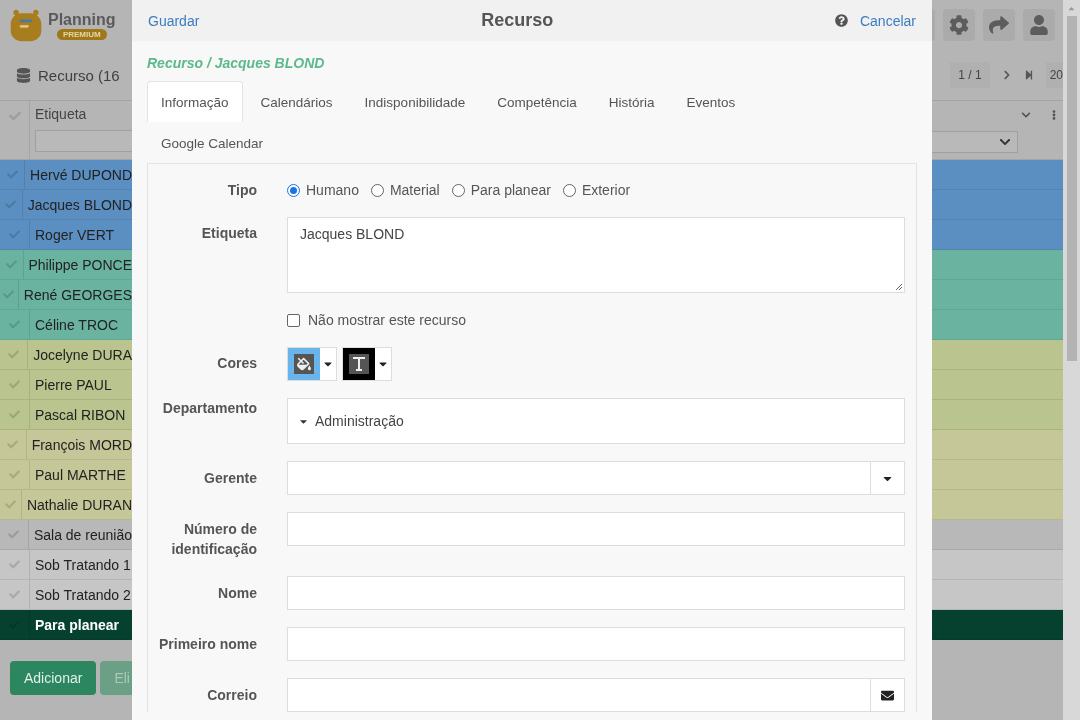 The image size is (1080, 720). What do you see at coordinates (82, 535) in the screenshot?
I see `table-cell-text: Sala de reunião` at bounding box center [82, 535].